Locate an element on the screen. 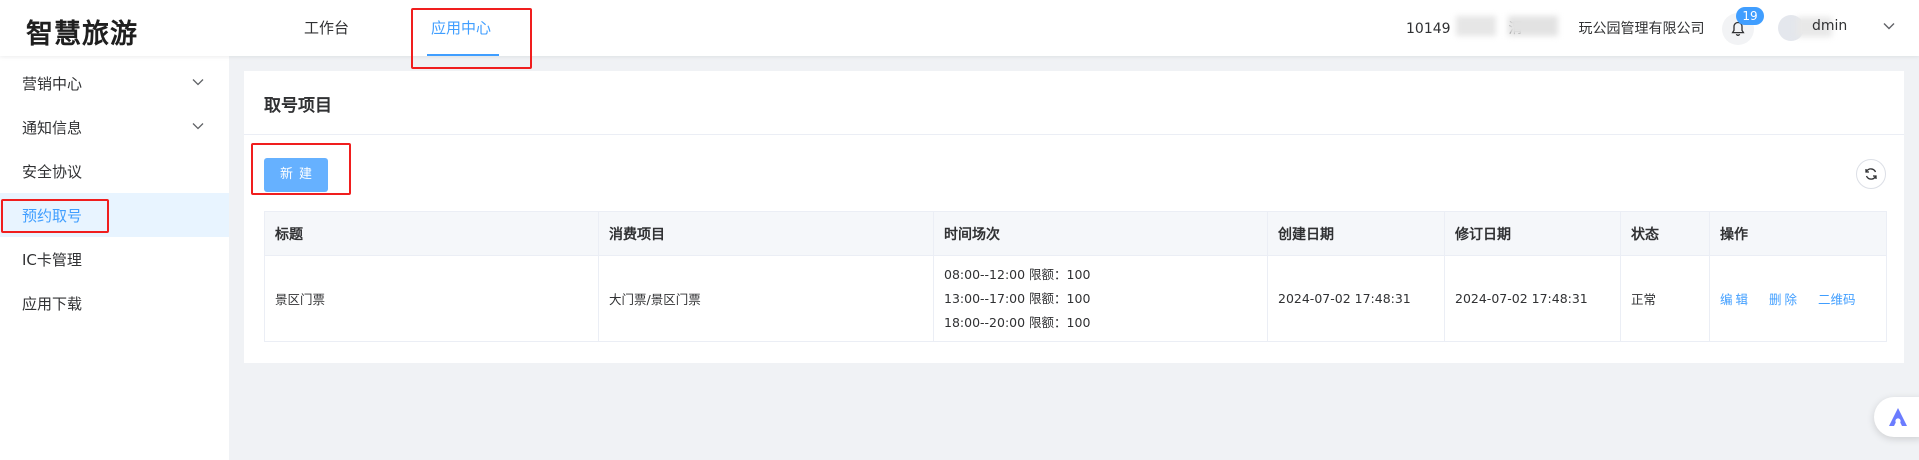 This screenshot has width=1919, height=460. company-prefix: 10149 is located at coordinates (1428, 29).